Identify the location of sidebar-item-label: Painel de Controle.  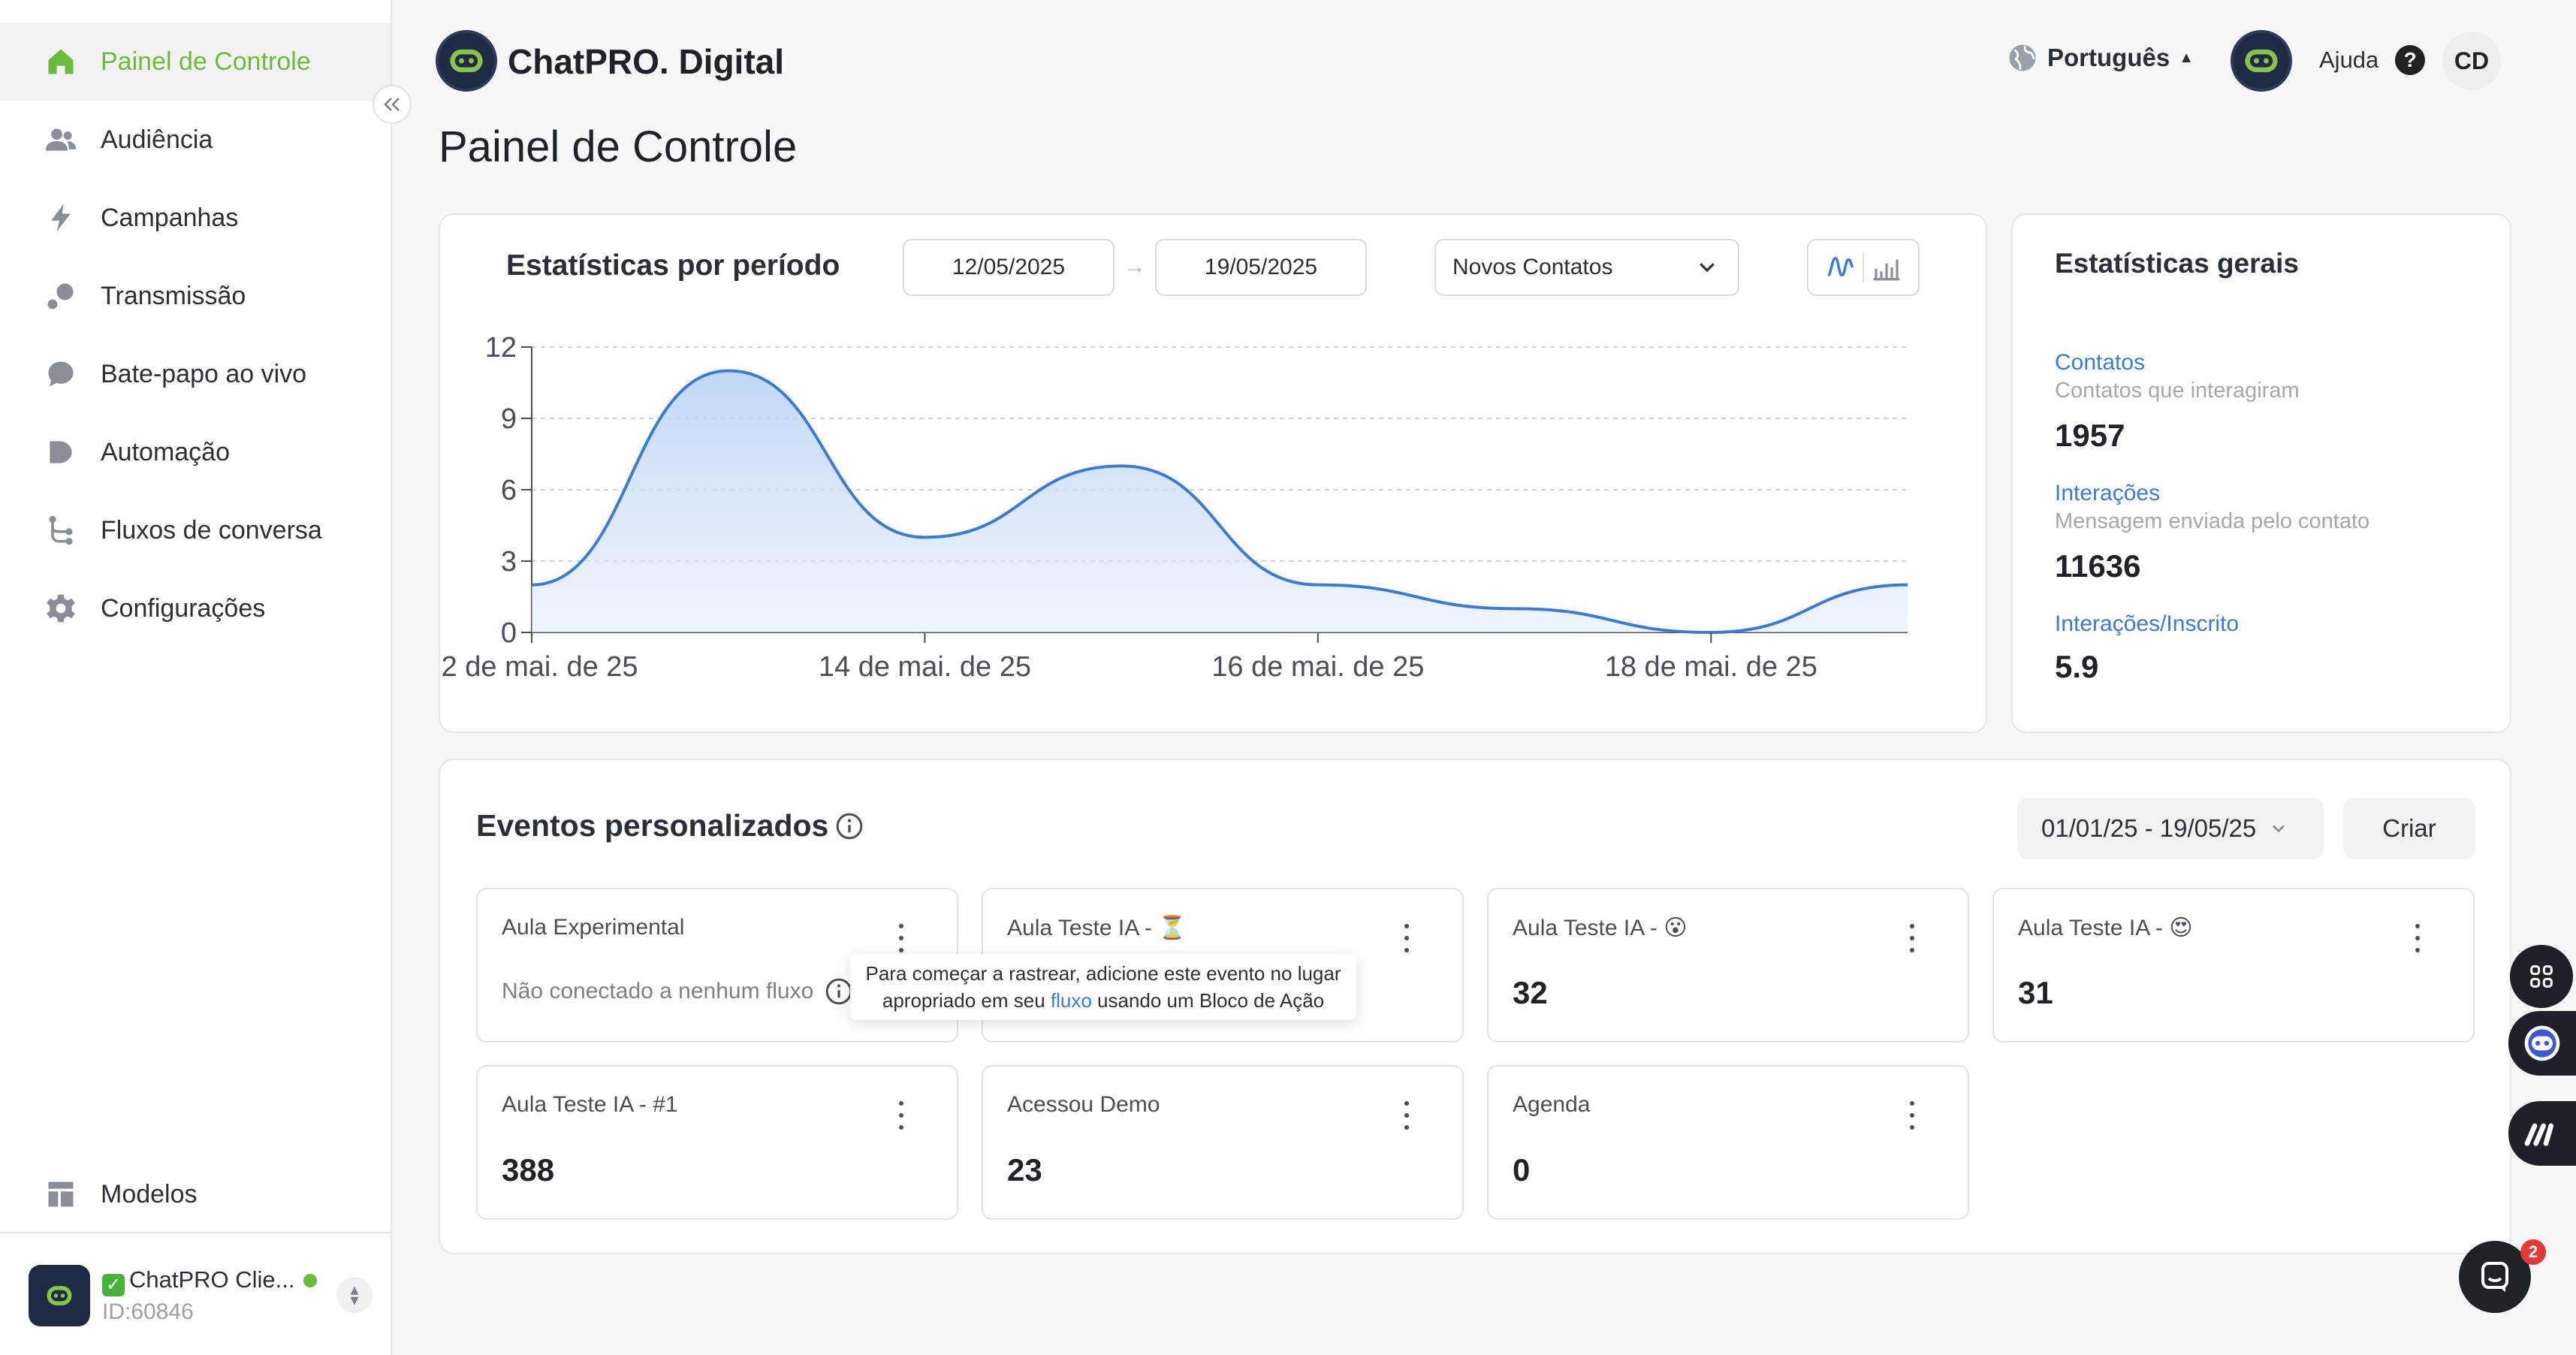
(206, 61).